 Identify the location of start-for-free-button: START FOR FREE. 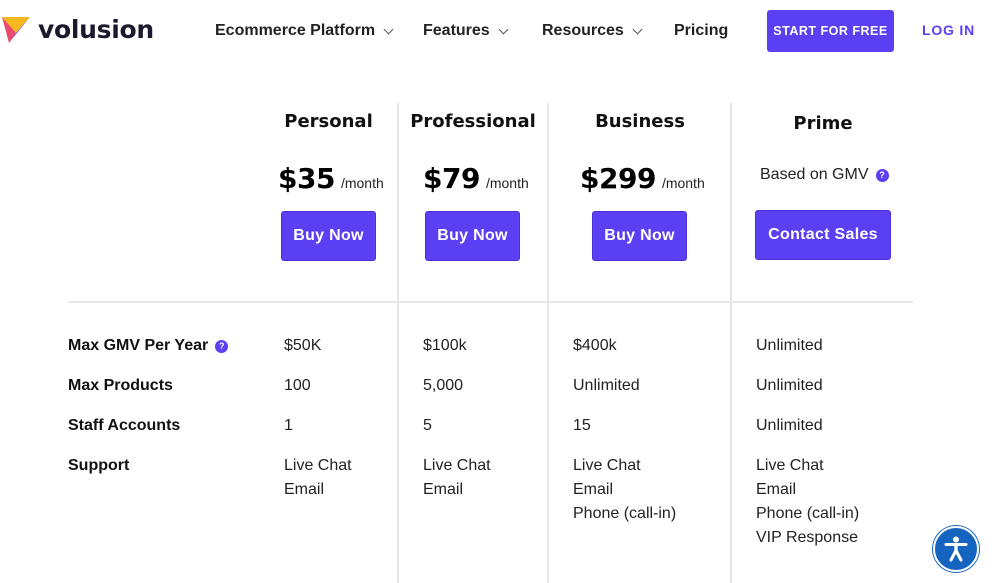
(830, 31).